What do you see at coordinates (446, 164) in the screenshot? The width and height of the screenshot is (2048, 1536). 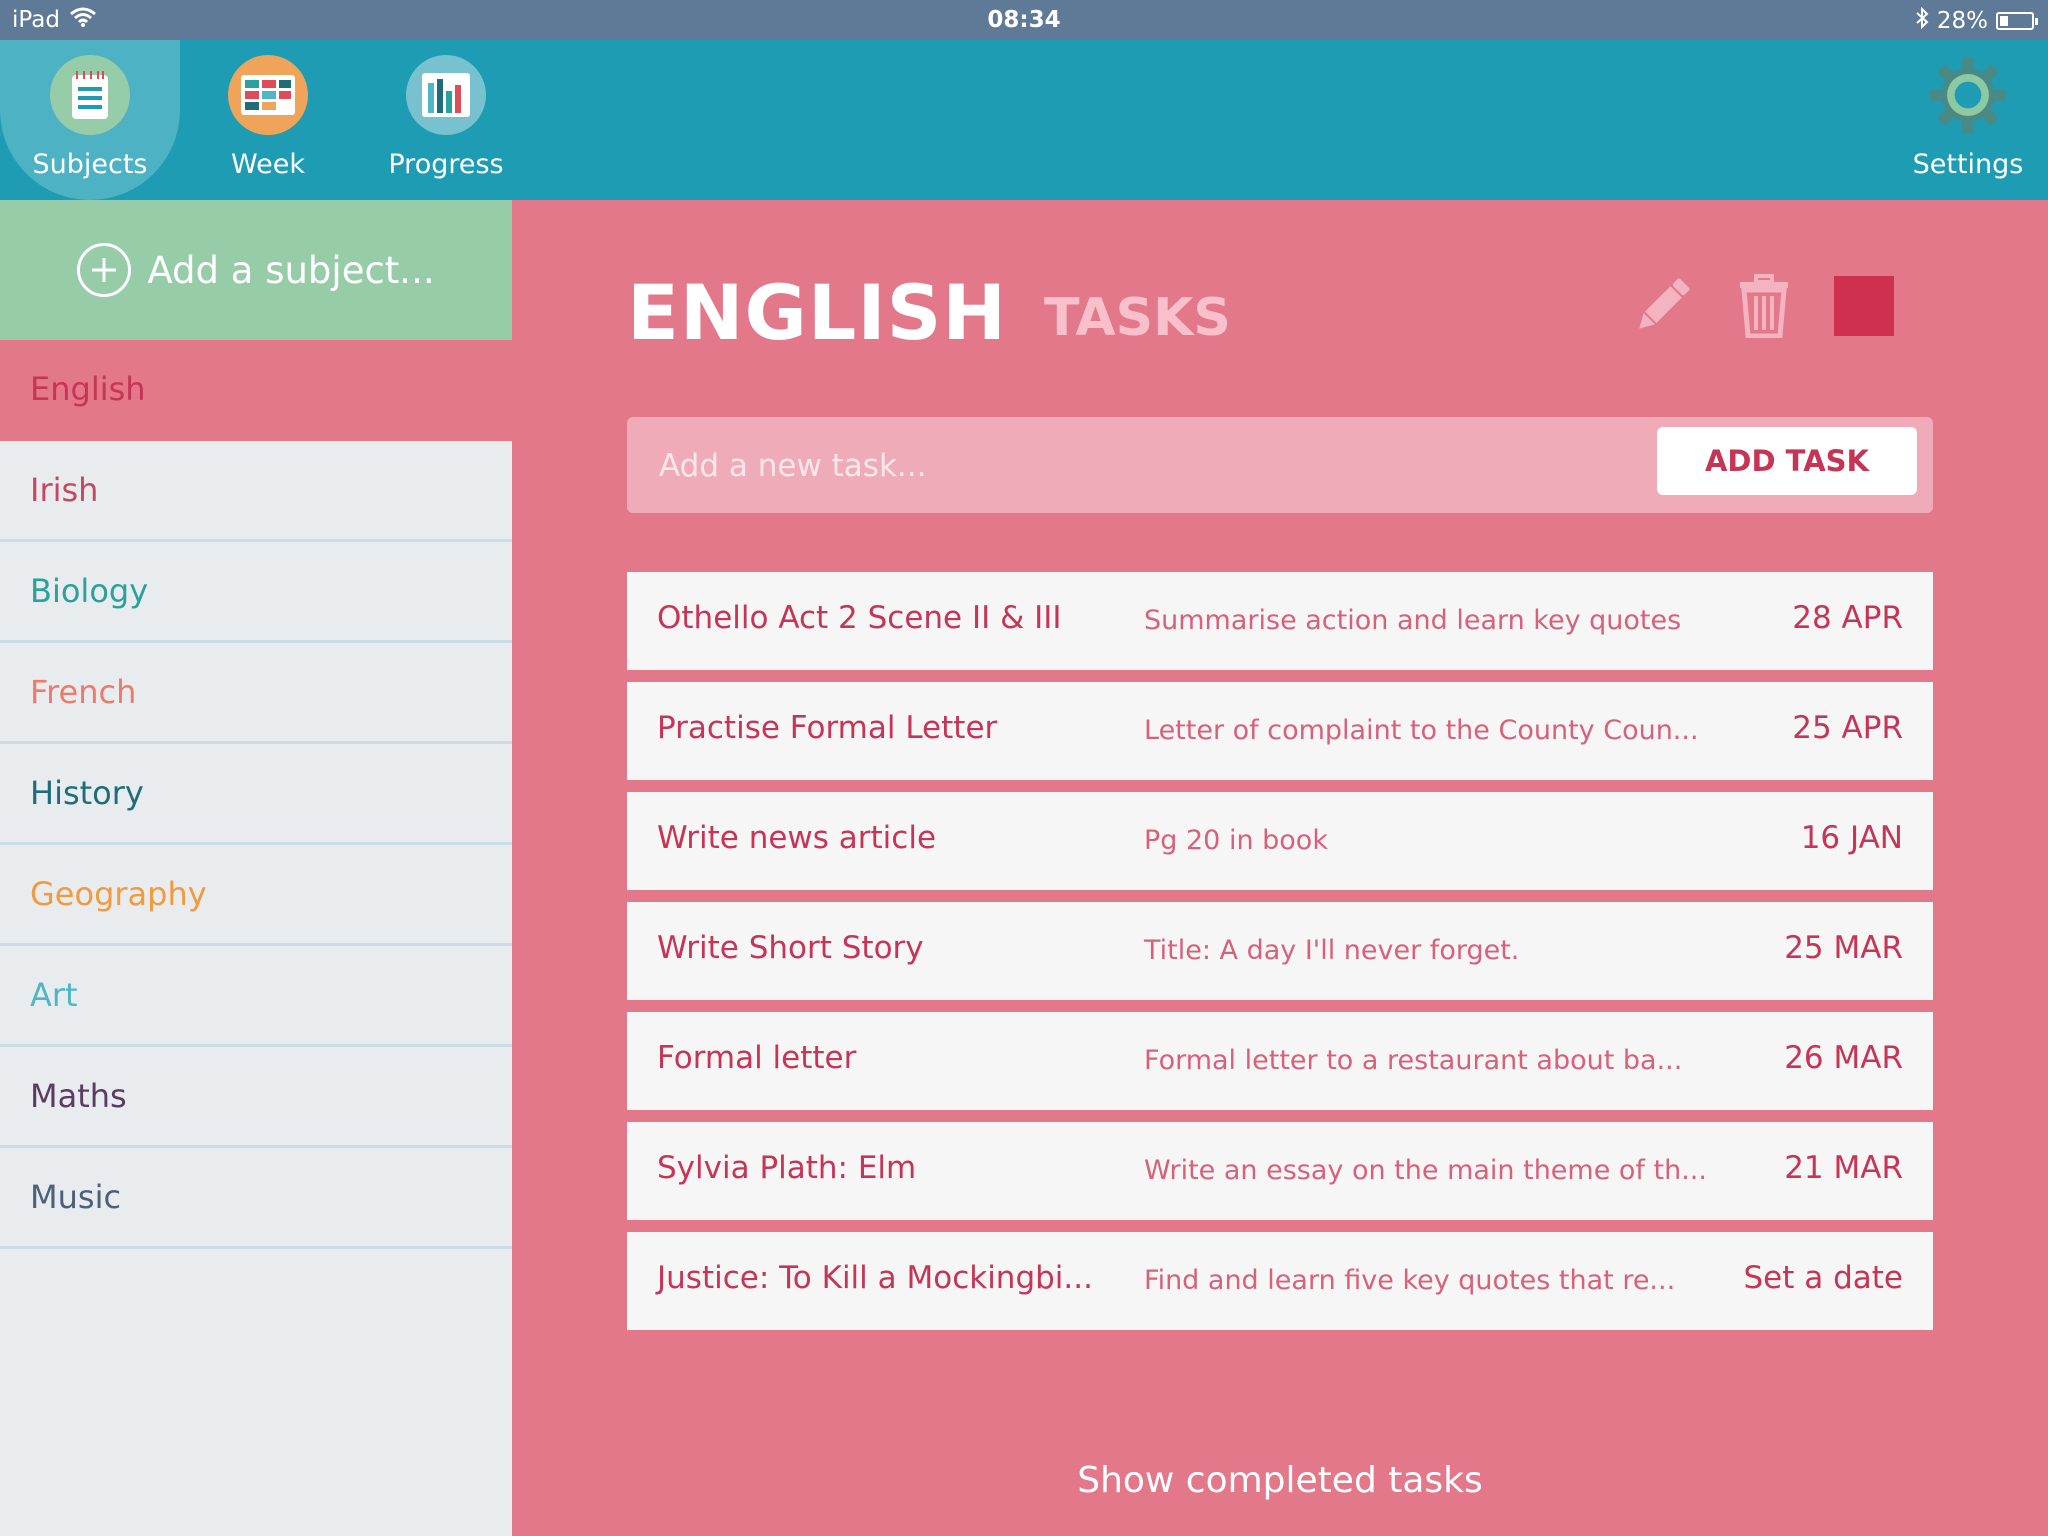 I see `nav-progress-label: Progress` at bounding box center [446, 164].